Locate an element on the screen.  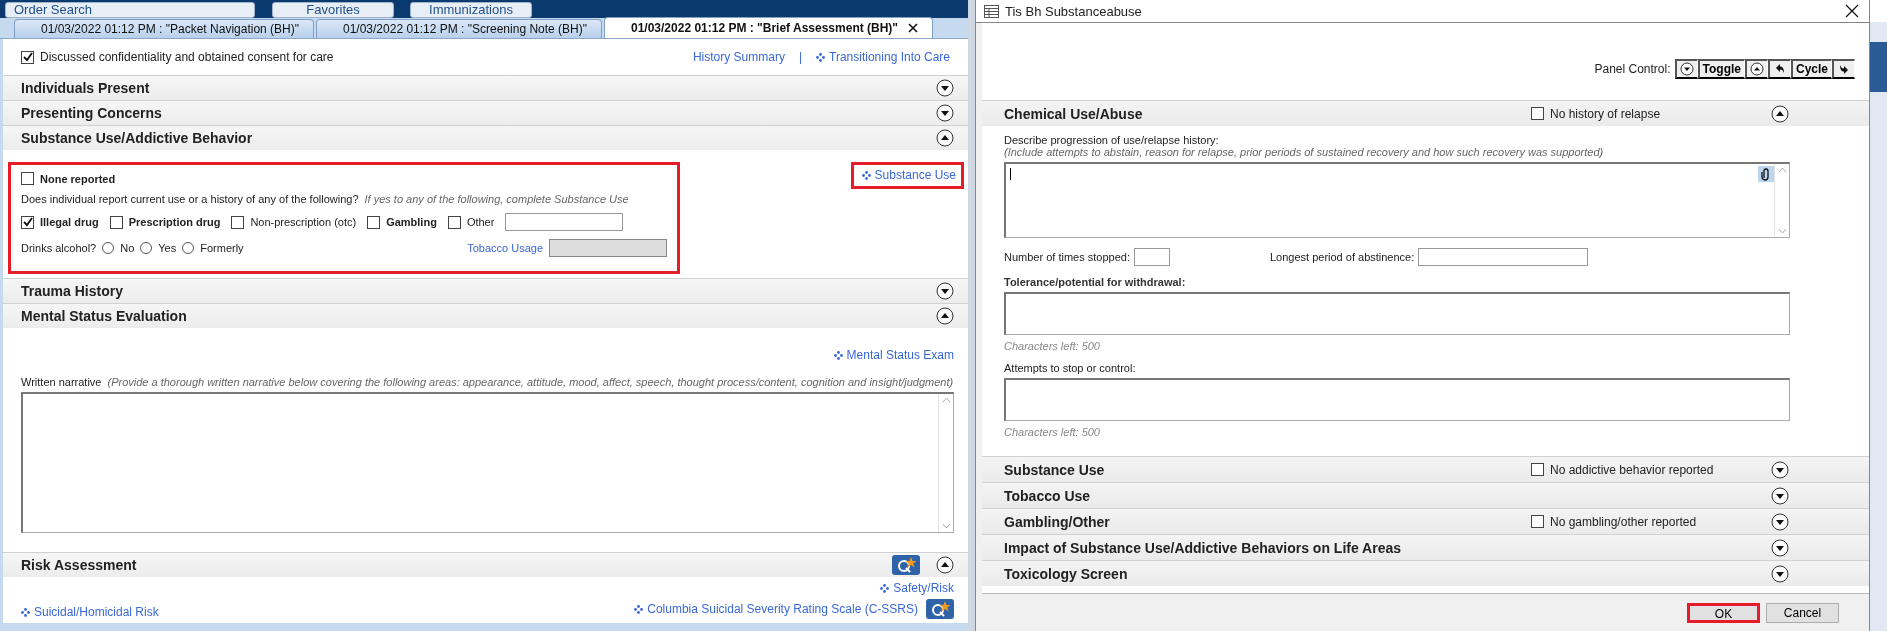
panel-control-label: Panel Control: is located at coordinates (1632, 68).